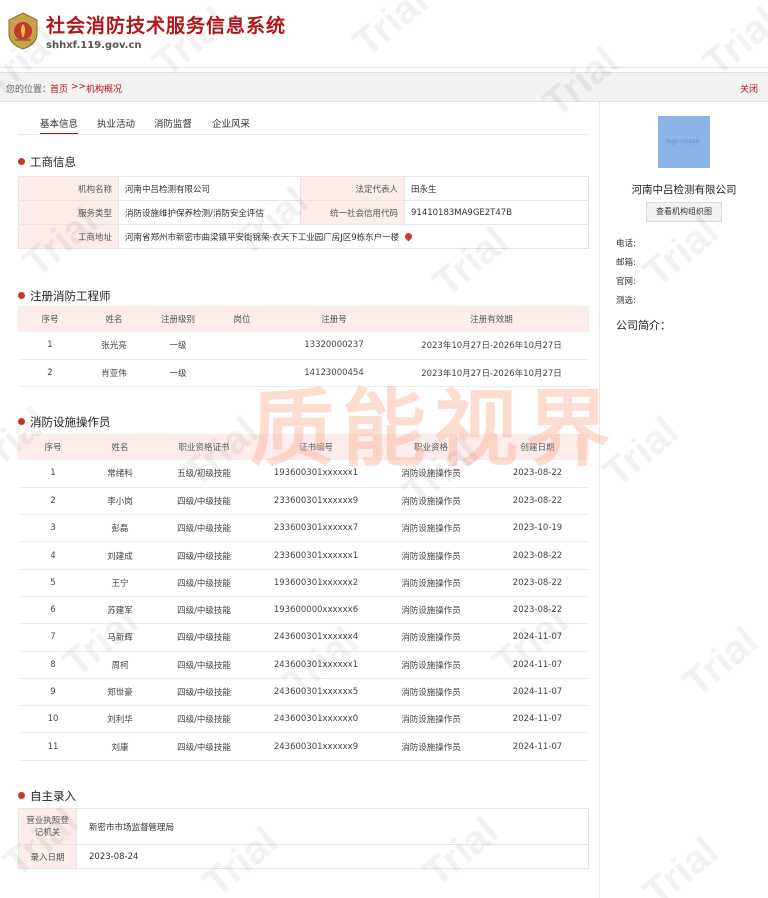 This screenshot has width=768, height=898. Describe the element at coordinates (352, 212) in the screenshot. I see `credit-code-label: 统一社会信用代码` at that location.